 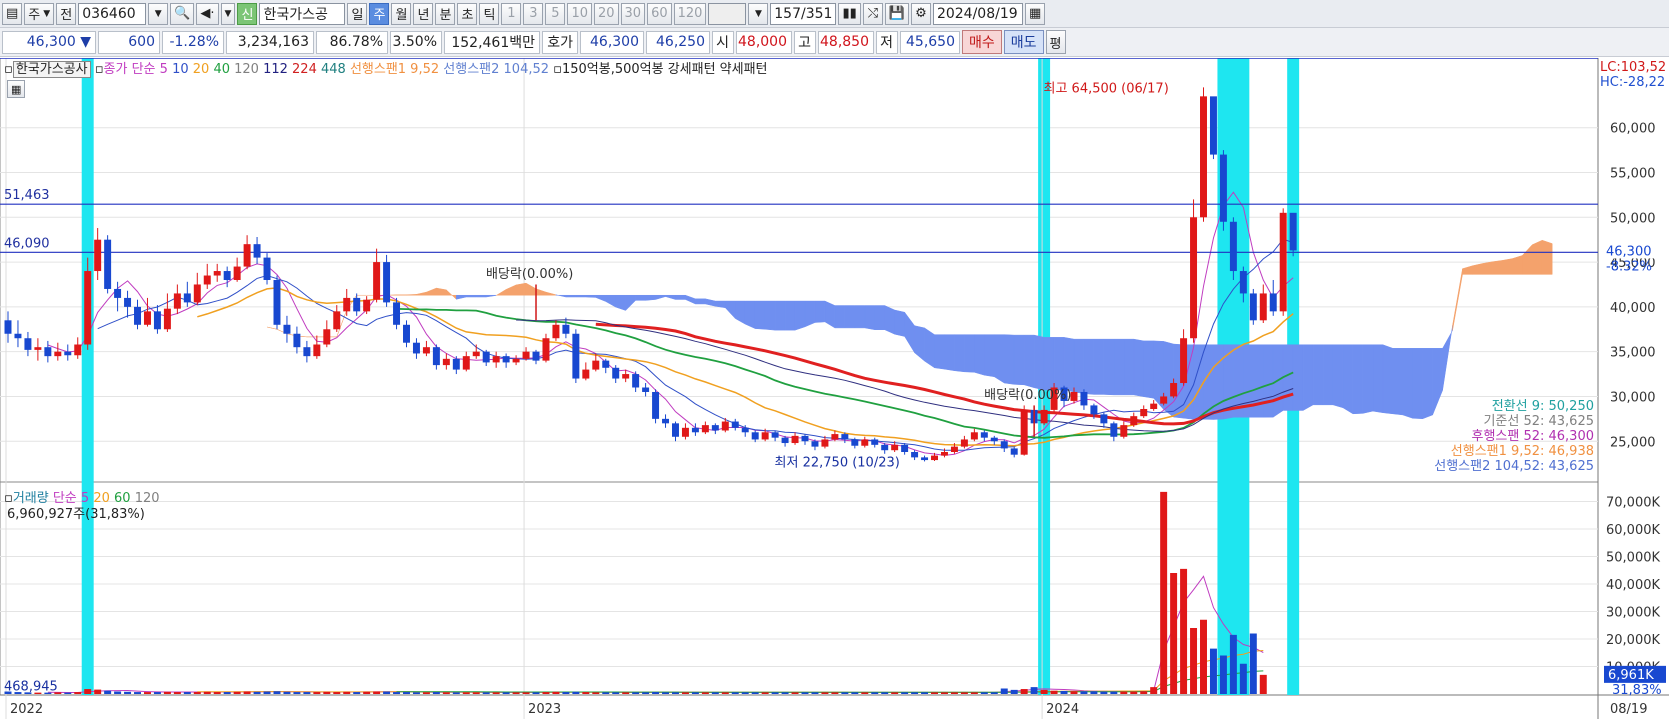 I want to click on tab-day: 일, so click(x=357, y=13).